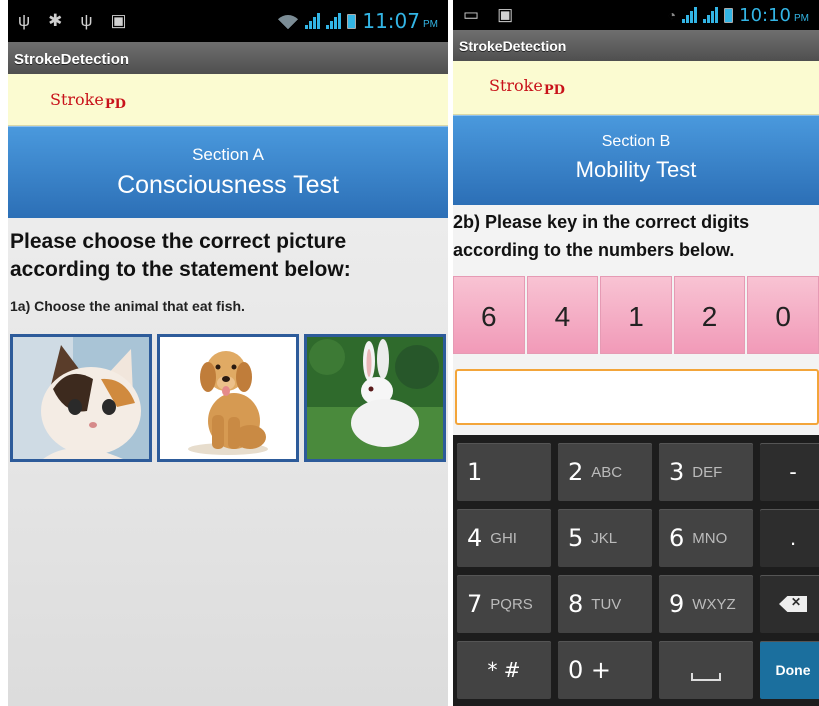  I want to click on key-0: 0 +, so click(605, 670).